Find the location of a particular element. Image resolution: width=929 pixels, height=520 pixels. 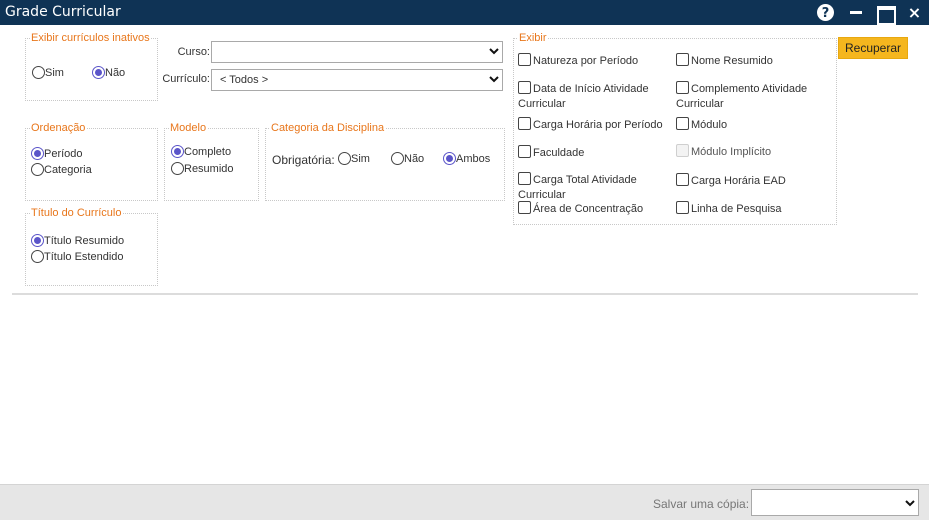

check-area-concentracao: Área de Concentração is located at coordinates (593, 209).